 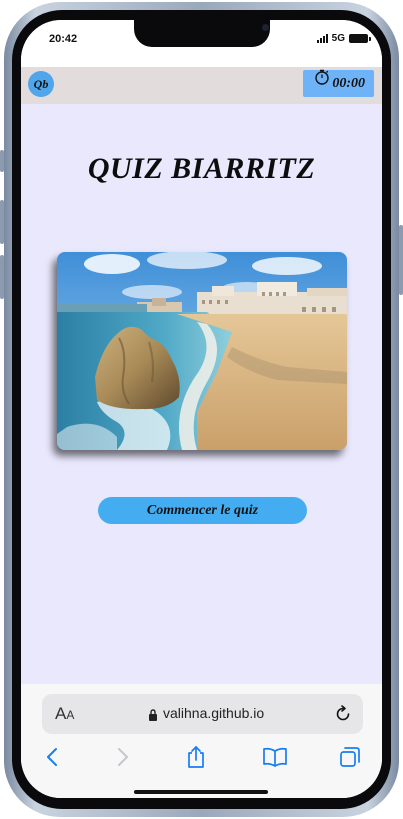 I want to click on status-indicators: 5G, so click(x=343, y=38).